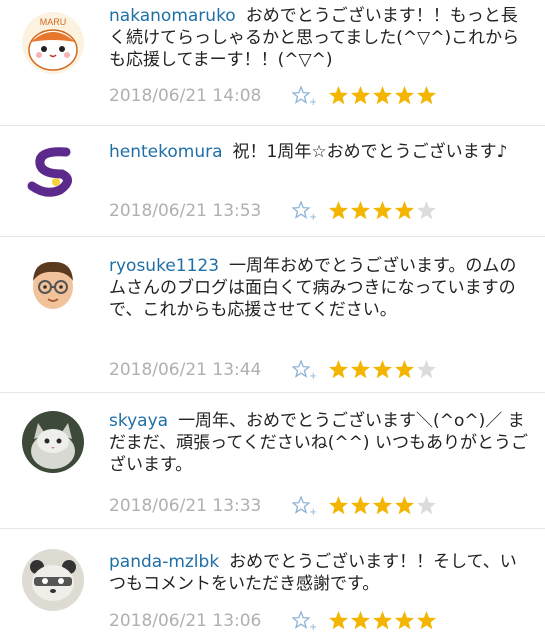 The width and height of the screenshot is (545, 640). I want to click on username-link: skyaya, so click(138, 421).